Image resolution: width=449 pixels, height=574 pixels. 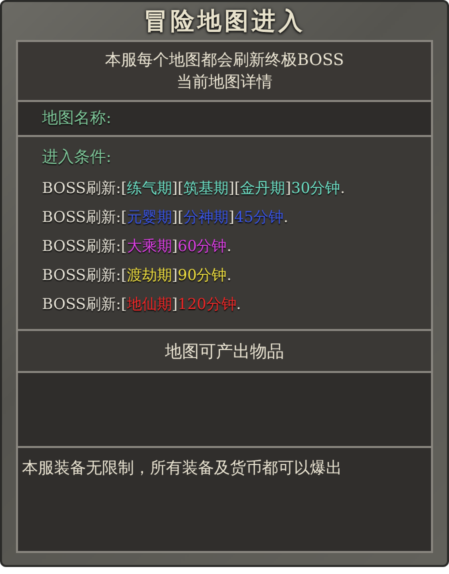 I want to click on header-text: 本服每个地图都会刷新终极BOSS, so click(x=224, y=60).